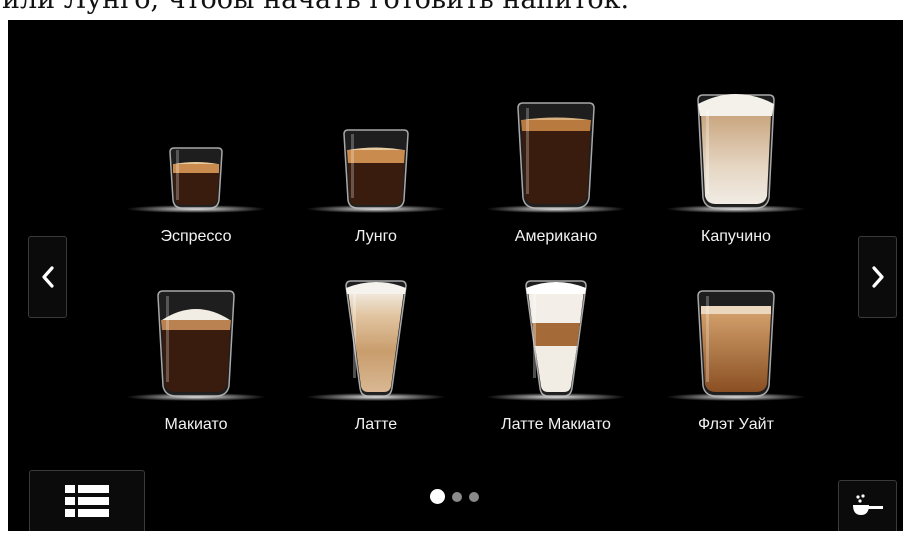 The height and width of the screenshot is (535, 907). Describe the element at coordinates (556, 343) in the screenshot. I see `latte-macchiato-glass-icon` at that location.